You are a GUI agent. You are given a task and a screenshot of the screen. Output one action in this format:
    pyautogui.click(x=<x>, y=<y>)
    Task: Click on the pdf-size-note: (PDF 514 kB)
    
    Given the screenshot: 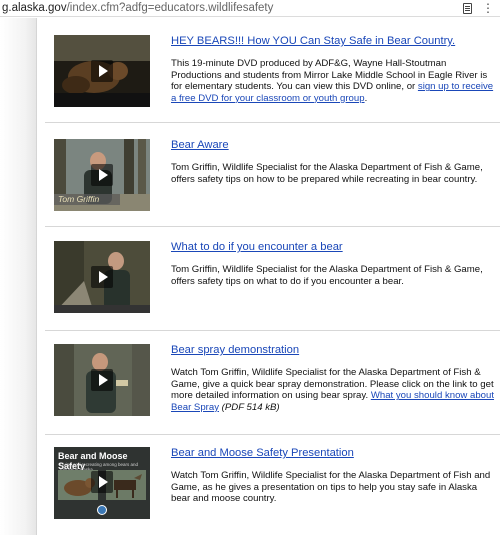 What is the action you would take?
    pyautogui.click(x=250, y=407)
    